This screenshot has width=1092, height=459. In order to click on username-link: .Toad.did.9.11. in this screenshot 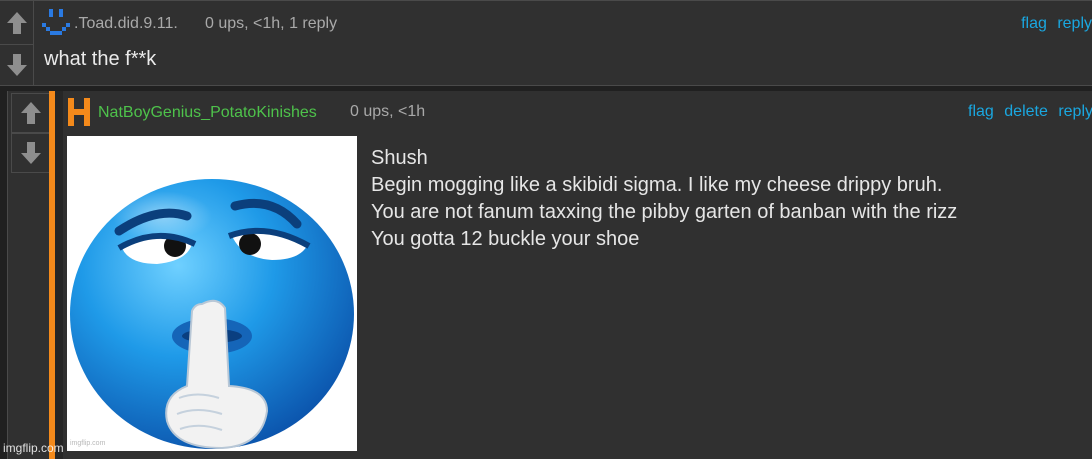, I will do `click(126, 24)`.